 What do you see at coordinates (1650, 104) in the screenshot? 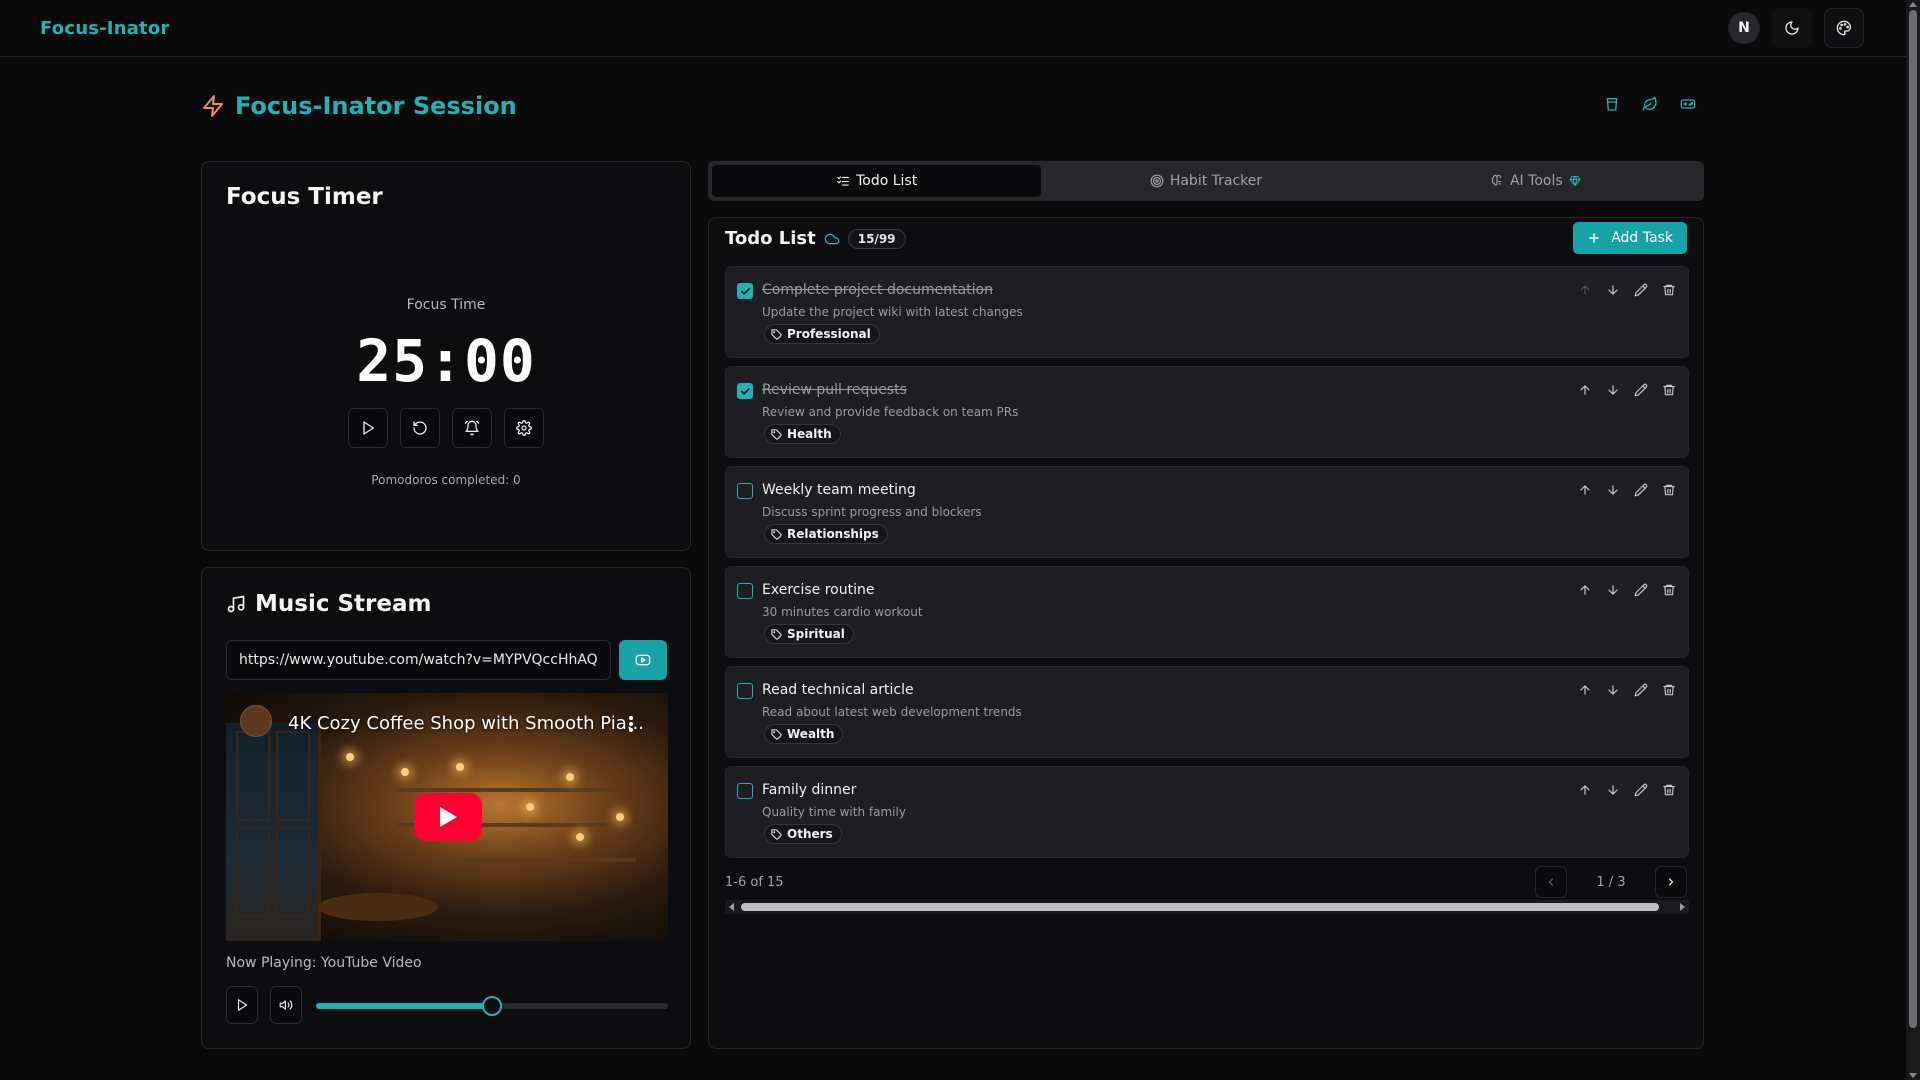
I see `leaf-icon` at bounding box center [1650, 104].